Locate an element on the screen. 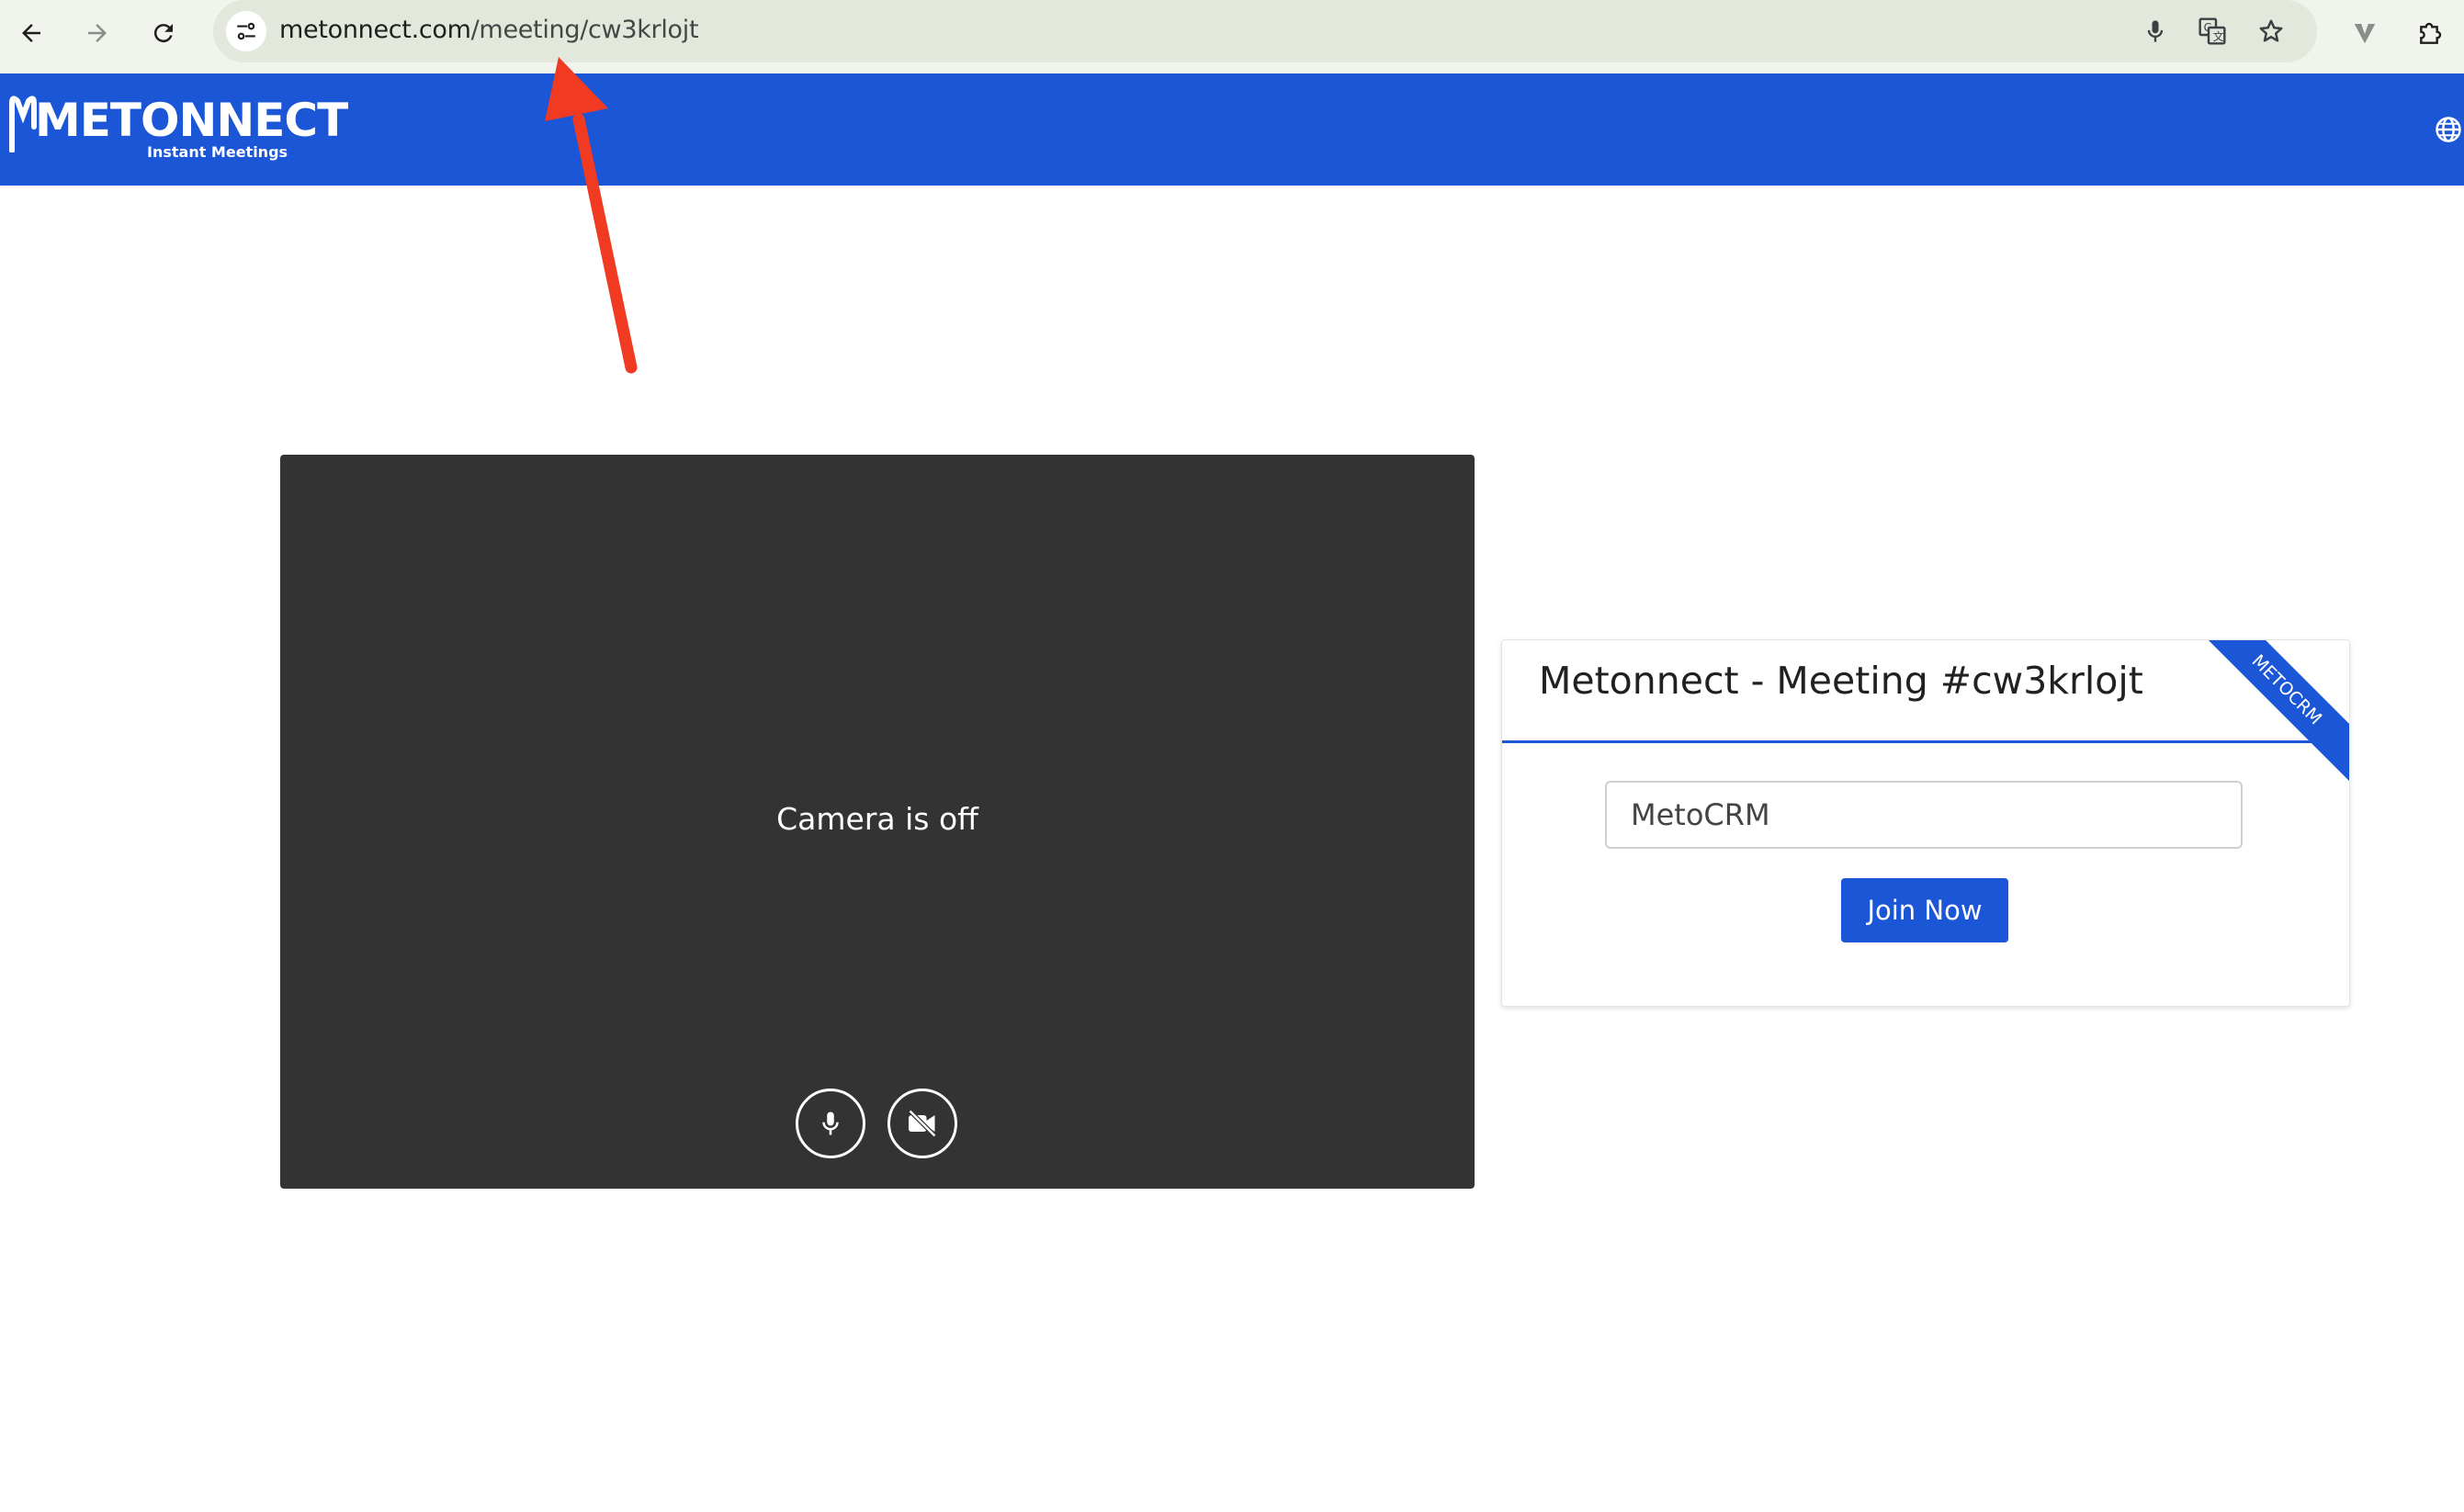  address-bar: metonnect.com/meeting/cw3krlojt G文 is located at coordinates (1265, 31).